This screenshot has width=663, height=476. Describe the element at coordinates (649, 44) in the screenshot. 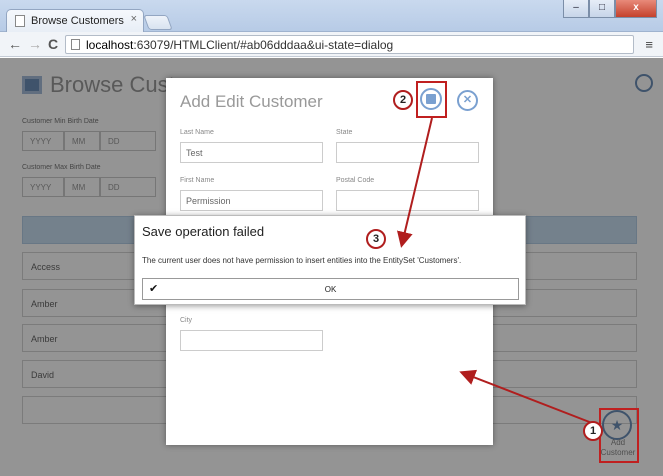

I see `menu-icon: ≡` at that location.